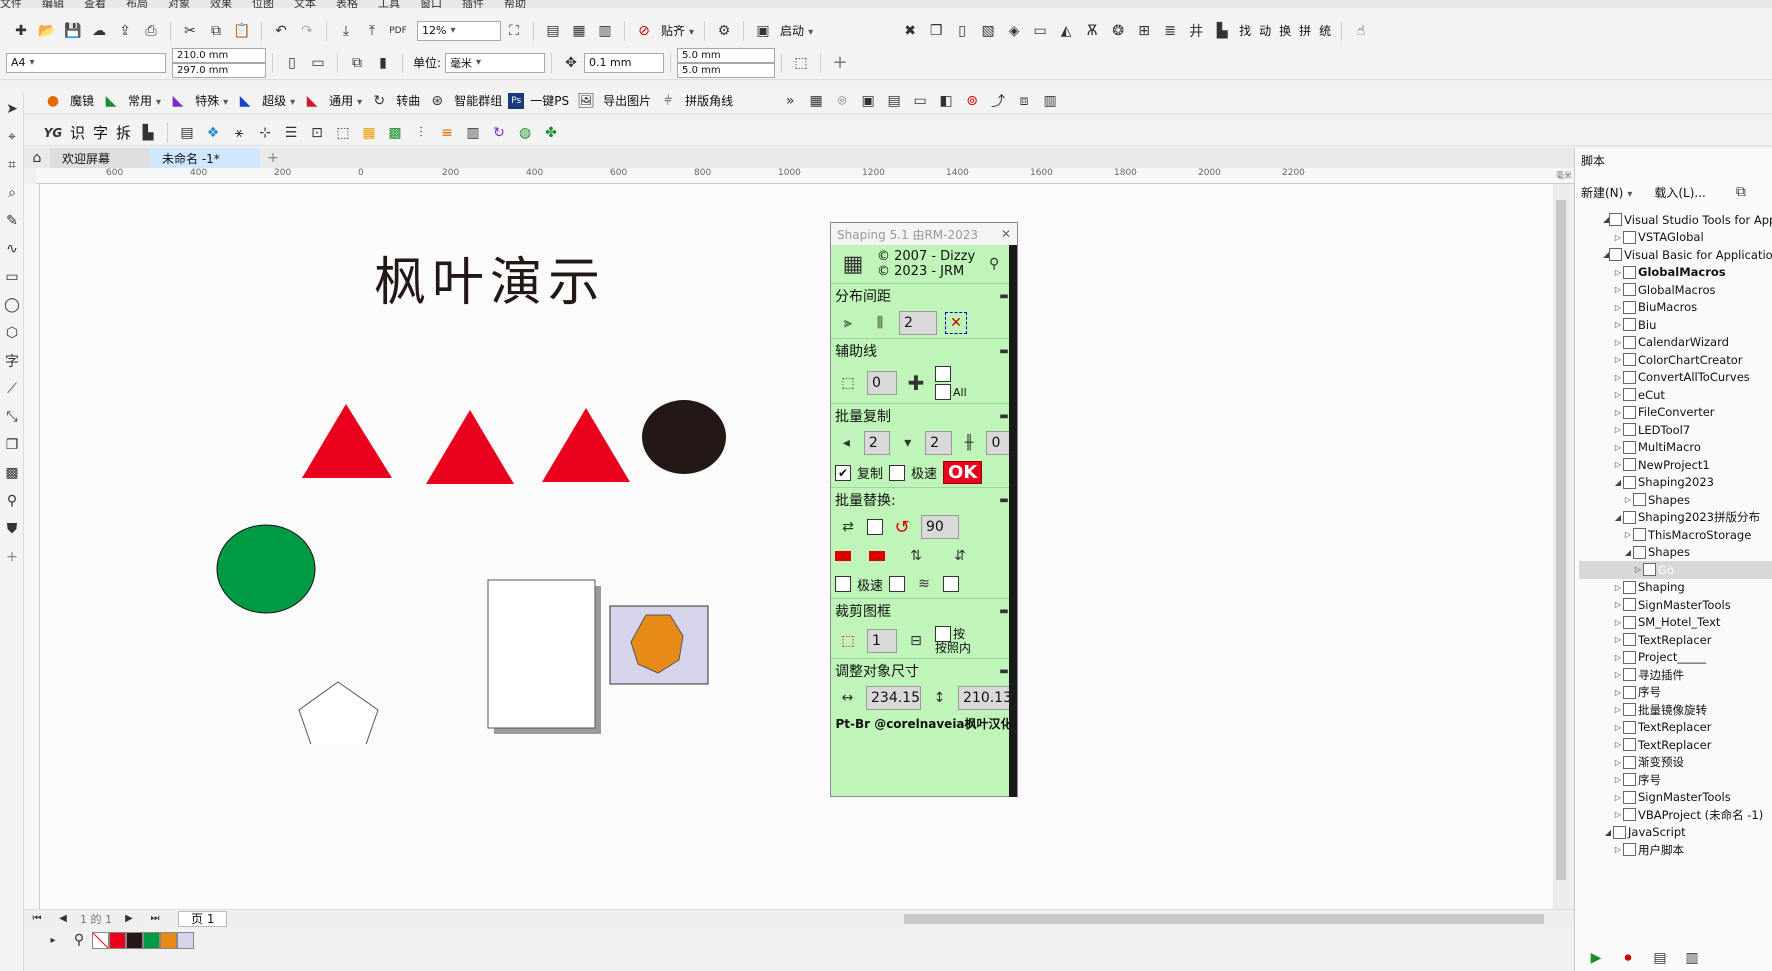 Image resolution: width=1772 pixels, height=971 pixels. Describe the element at coordinates (956, 323) in the screenshot. I see `distribute-apply-icon: ✕` at that location.